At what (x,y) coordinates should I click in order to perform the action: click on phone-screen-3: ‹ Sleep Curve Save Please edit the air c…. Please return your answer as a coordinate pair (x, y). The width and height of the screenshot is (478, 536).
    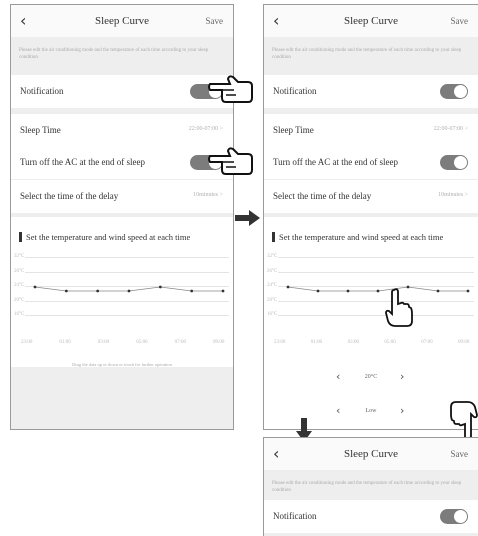
    Looking at the image, I should click on (370, 486).